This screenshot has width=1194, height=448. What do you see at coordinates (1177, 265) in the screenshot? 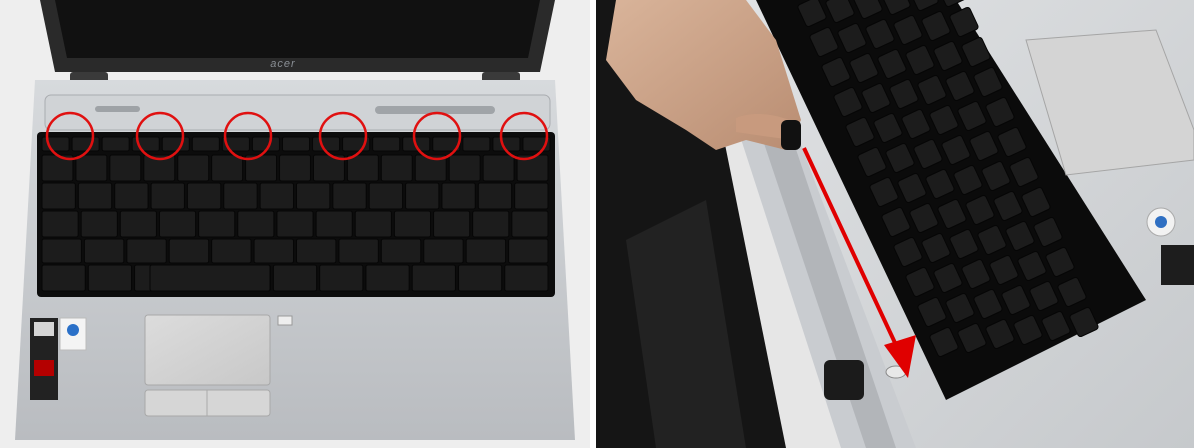
I see `sticker-amd` at bounding box center [1177, 265].